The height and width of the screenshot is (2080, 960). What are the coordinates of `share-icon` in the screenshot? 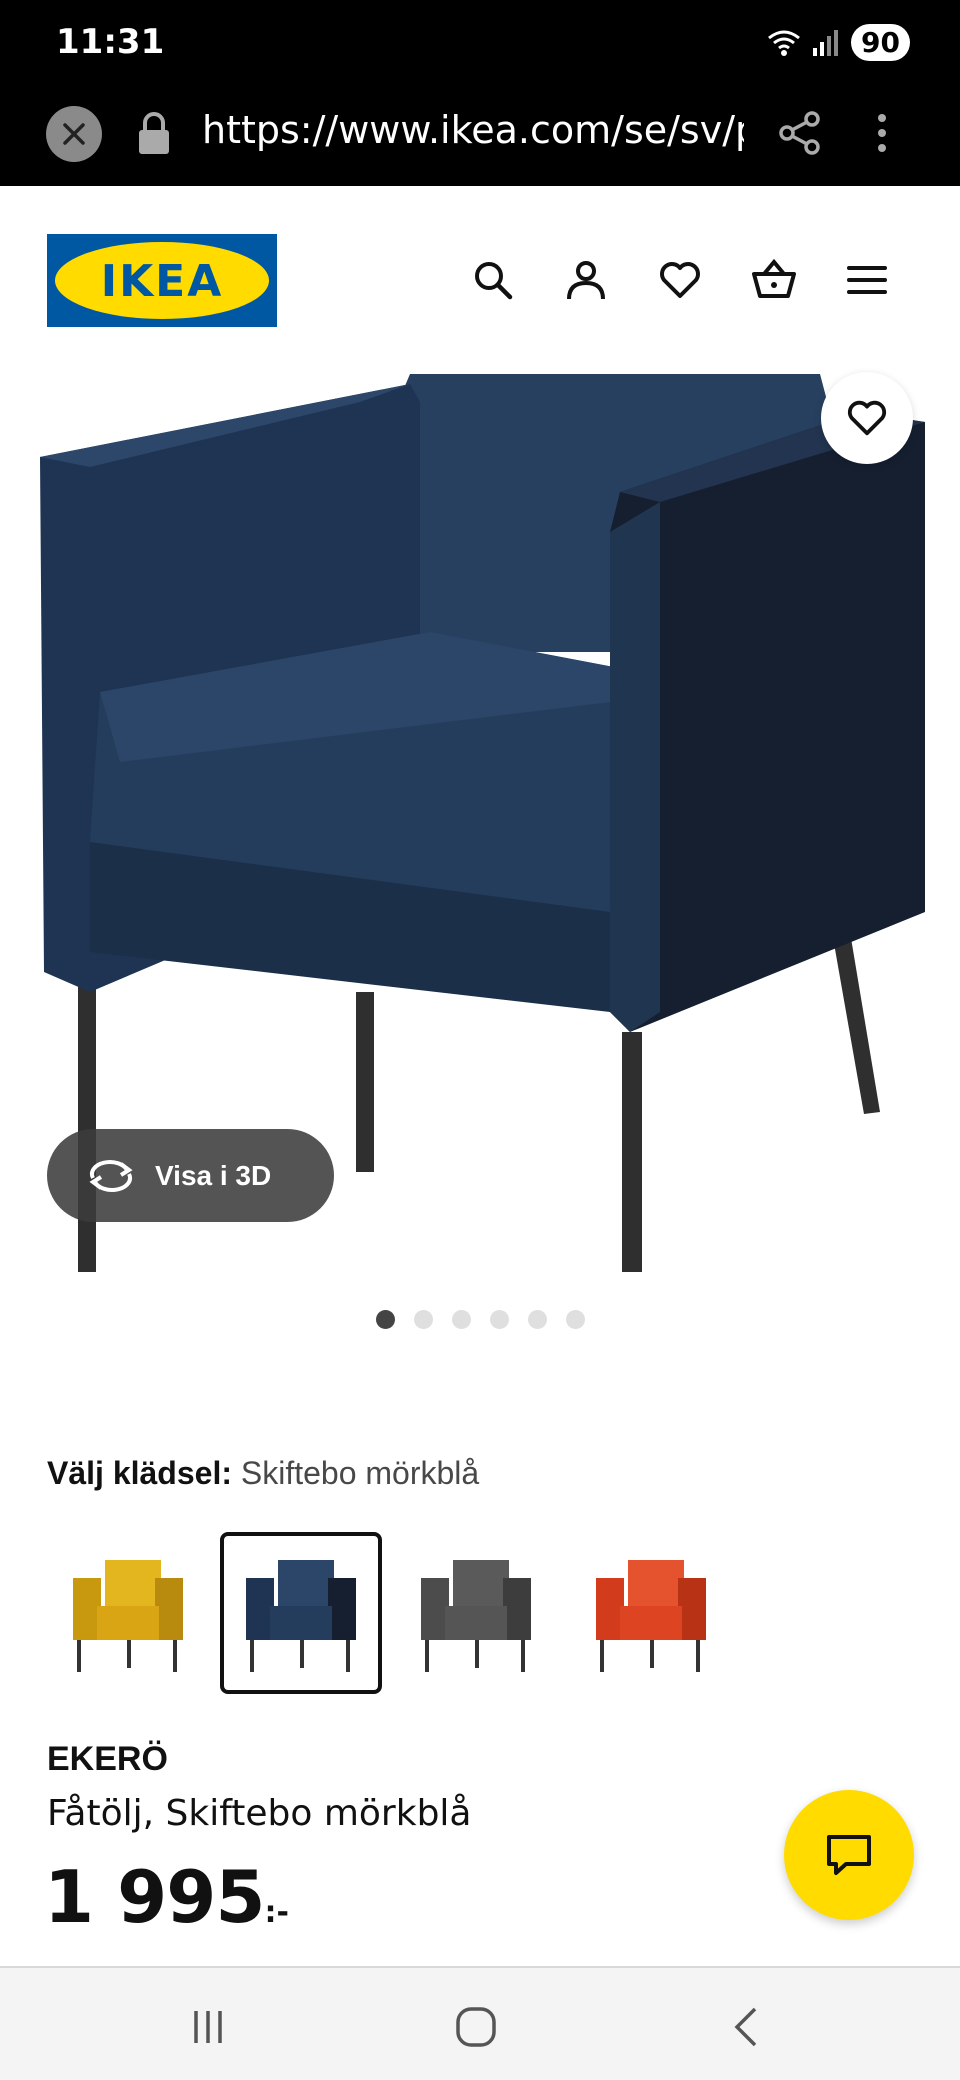 It's located at (800, 133).